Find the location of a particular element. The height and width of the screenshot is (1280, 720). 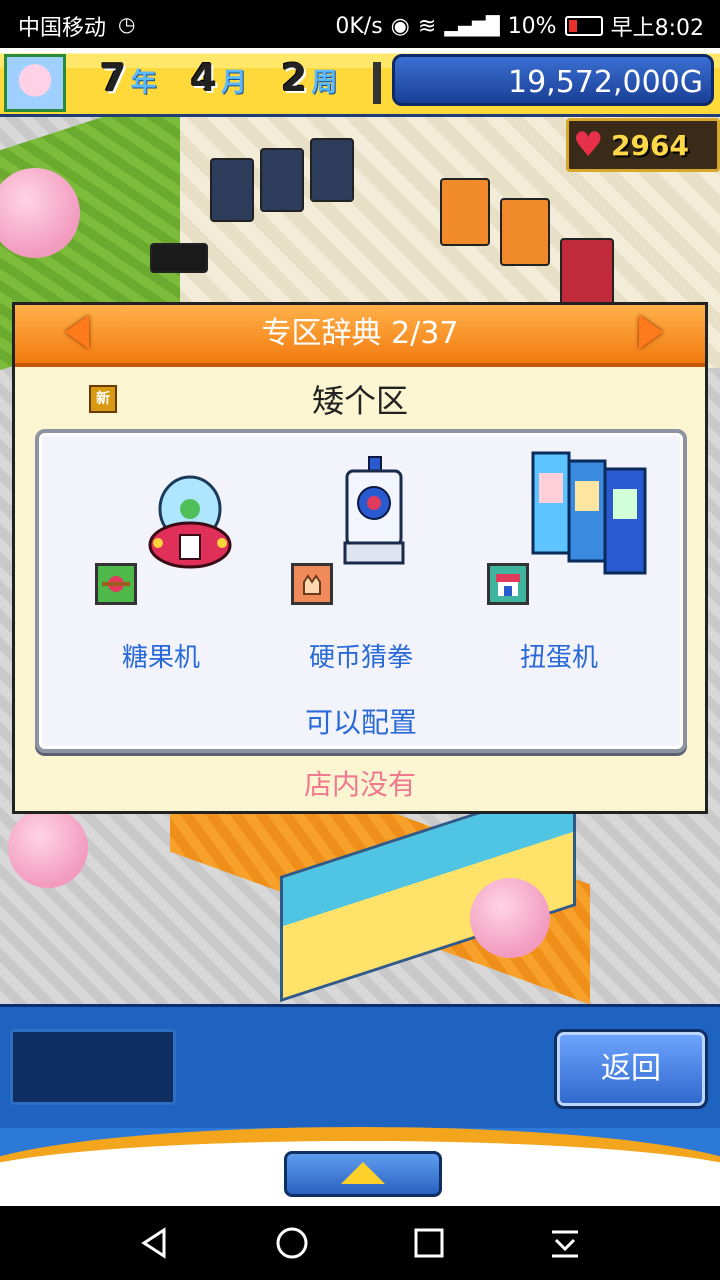

gacha-machine-art is located at coordinates (589, 513).